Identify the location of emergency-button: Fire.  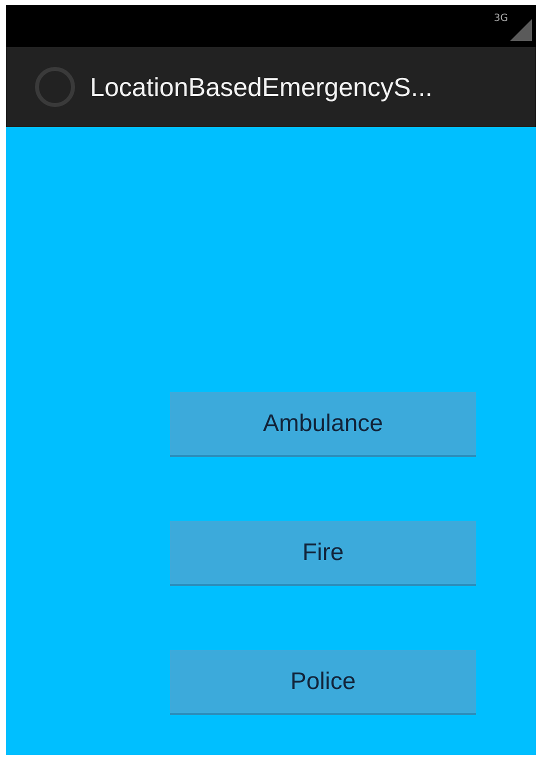
(323, 553).